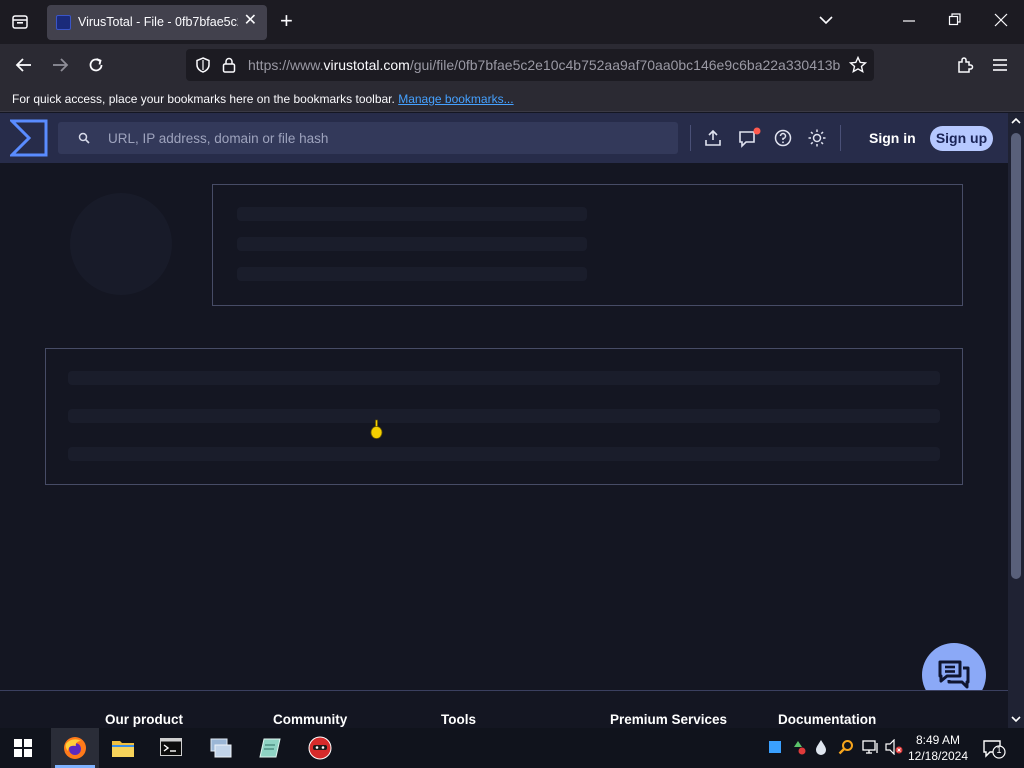  Describe the element at coordinates (1016, 121) in the screenshot. I see `scroll-up-arrow-icon` at that location.